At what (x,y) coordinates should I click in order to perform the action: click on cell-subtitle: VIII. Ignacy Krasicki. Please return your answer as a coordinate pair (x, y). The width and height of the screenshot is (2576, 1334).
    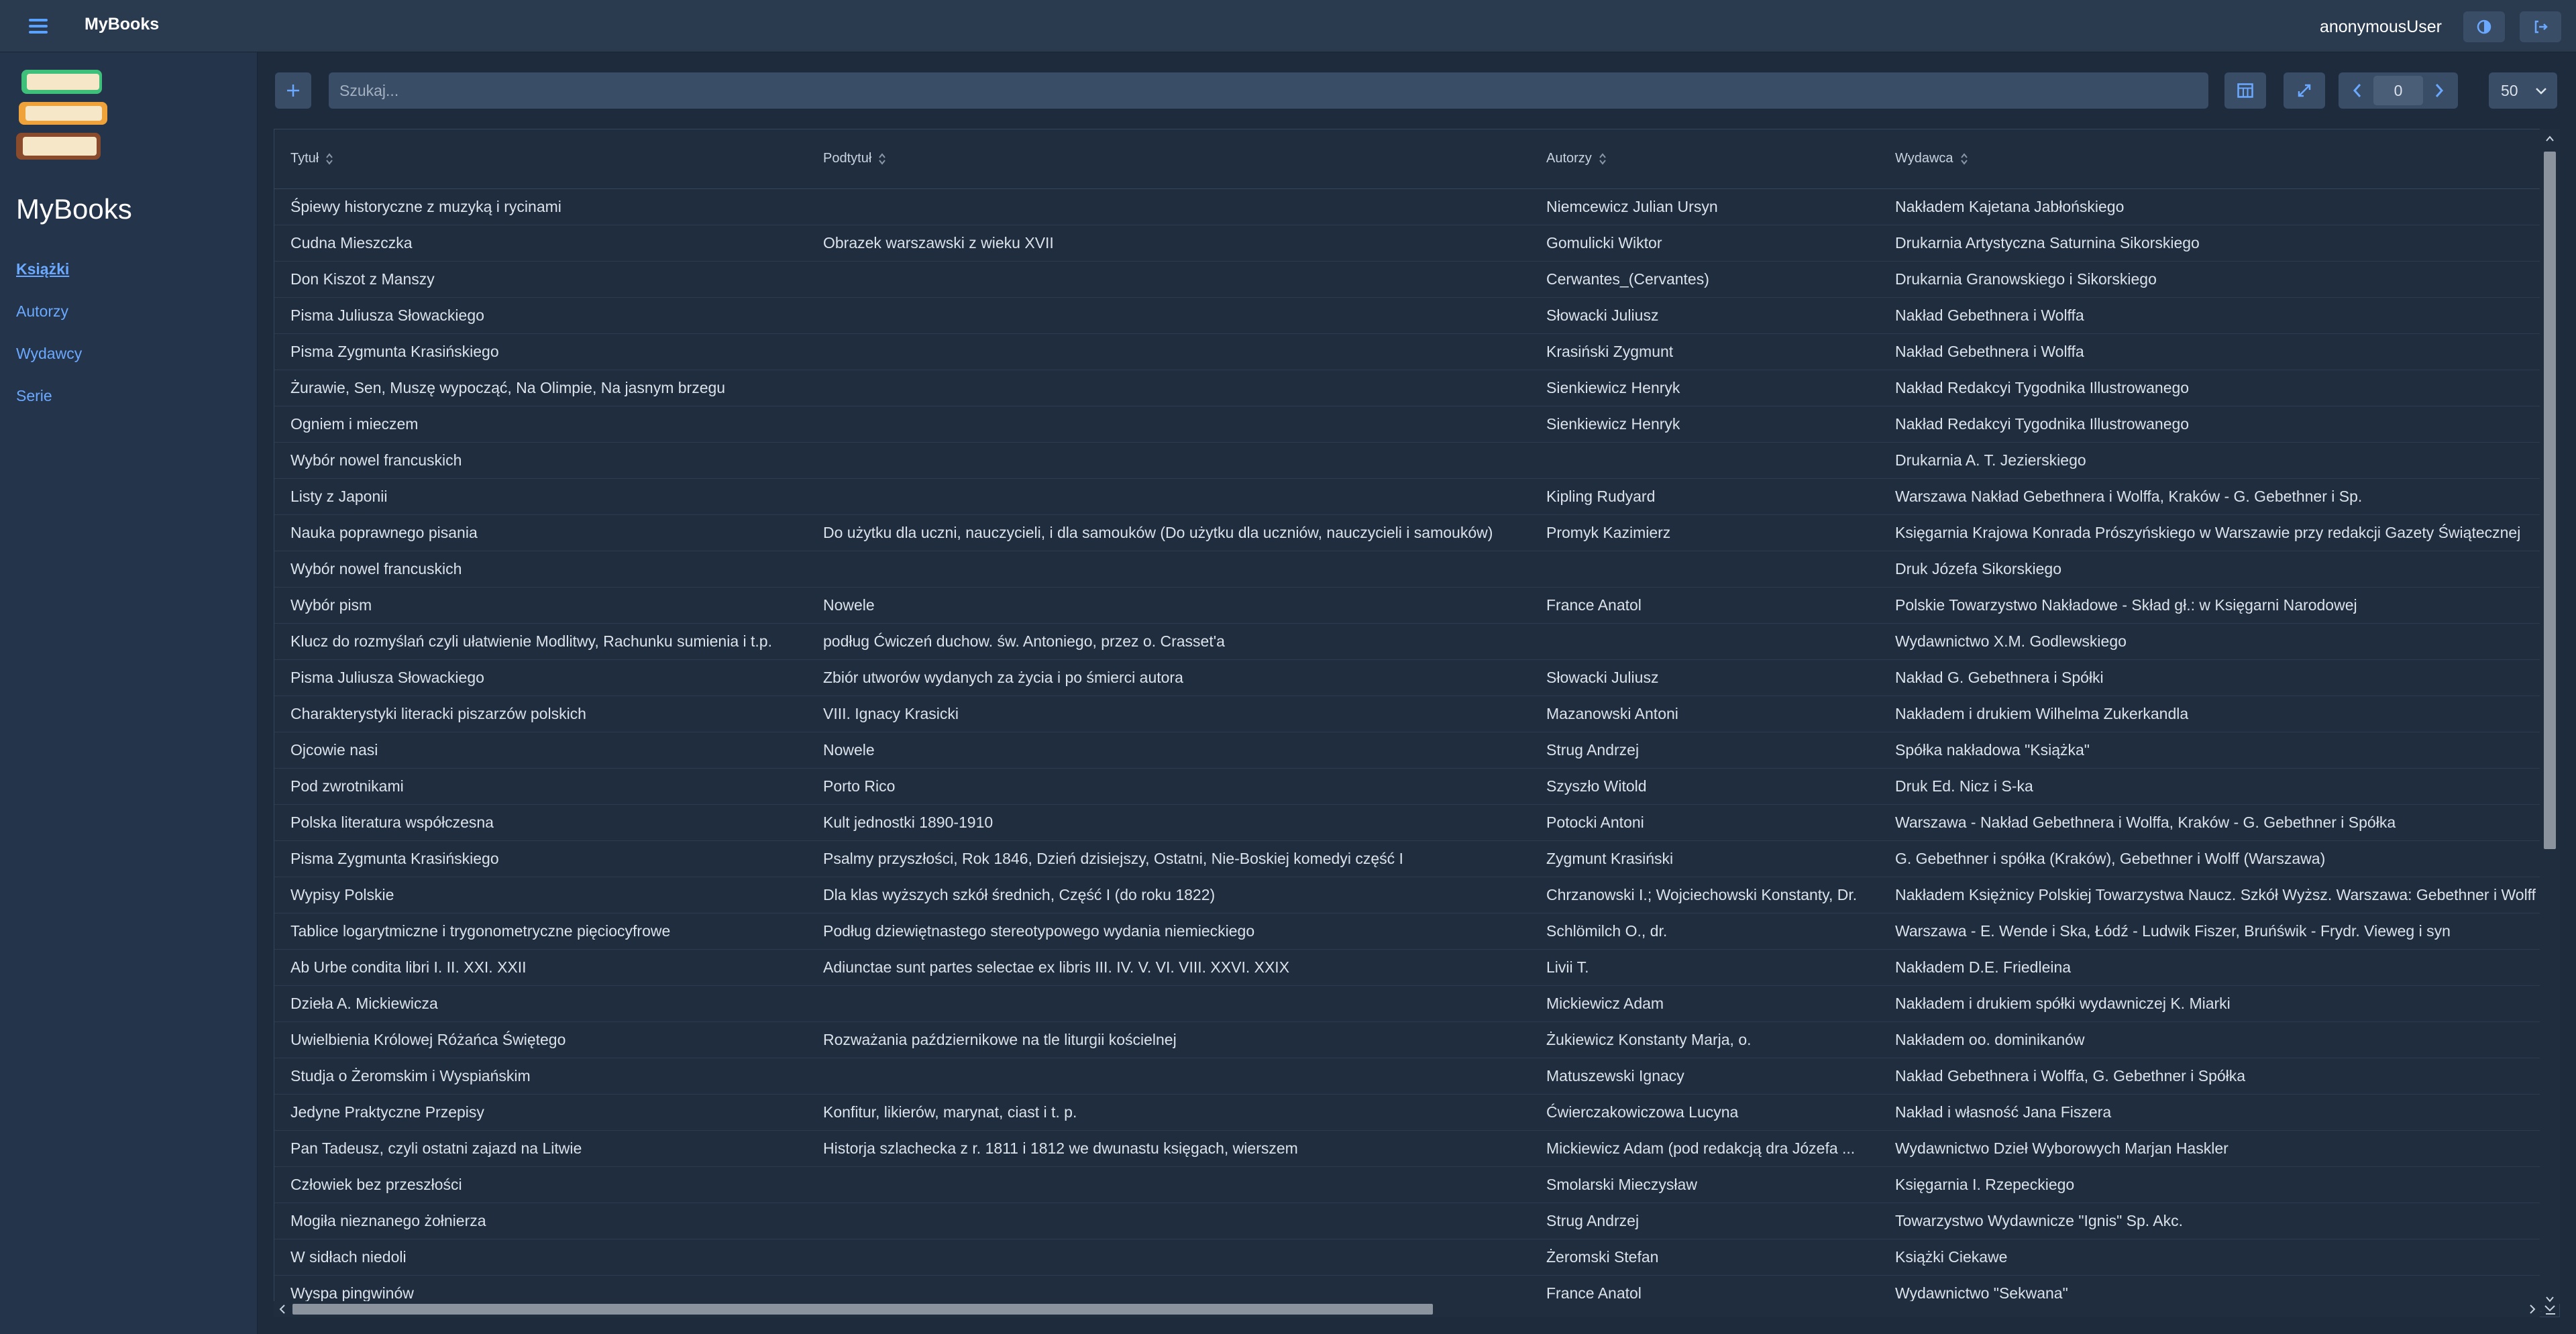
    Looking at the image, I should click on (1168, 714).